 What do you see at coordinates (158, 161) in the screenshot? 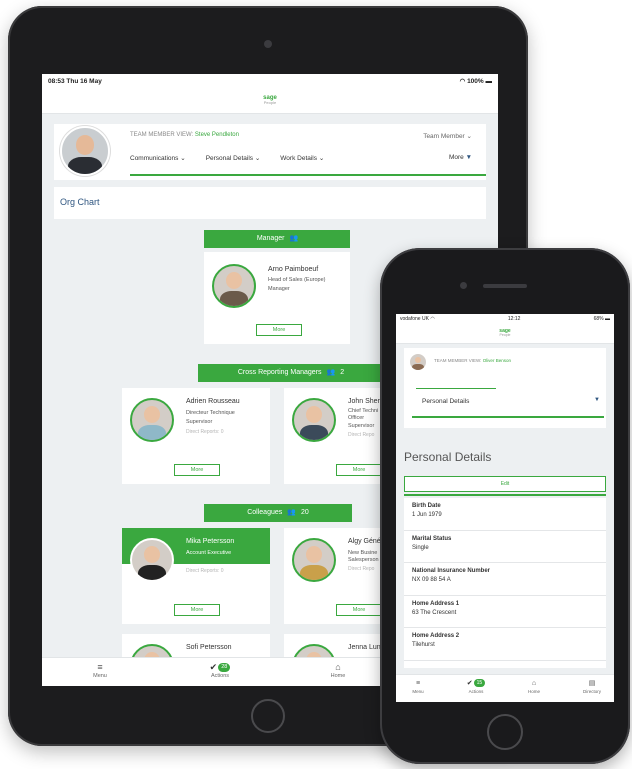
I see `nav-communications: Communications ⌄` at bounding box center [158, 161].